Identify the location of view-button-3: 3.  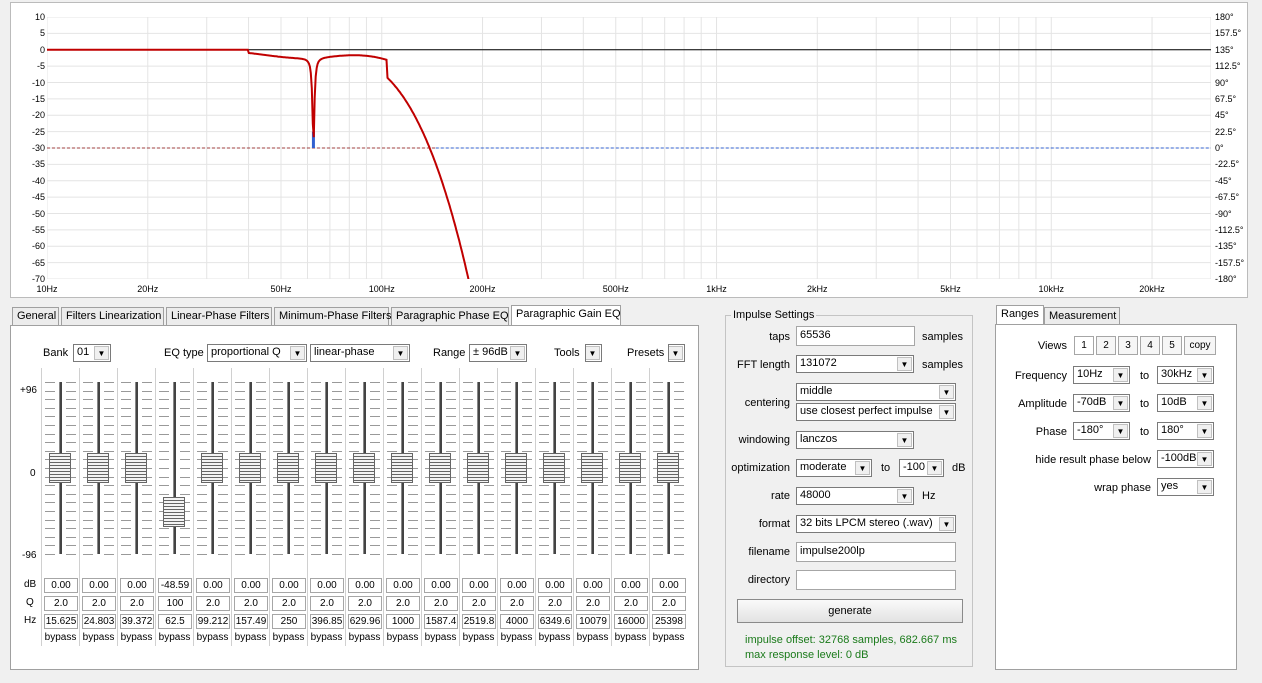
(1128, 345).